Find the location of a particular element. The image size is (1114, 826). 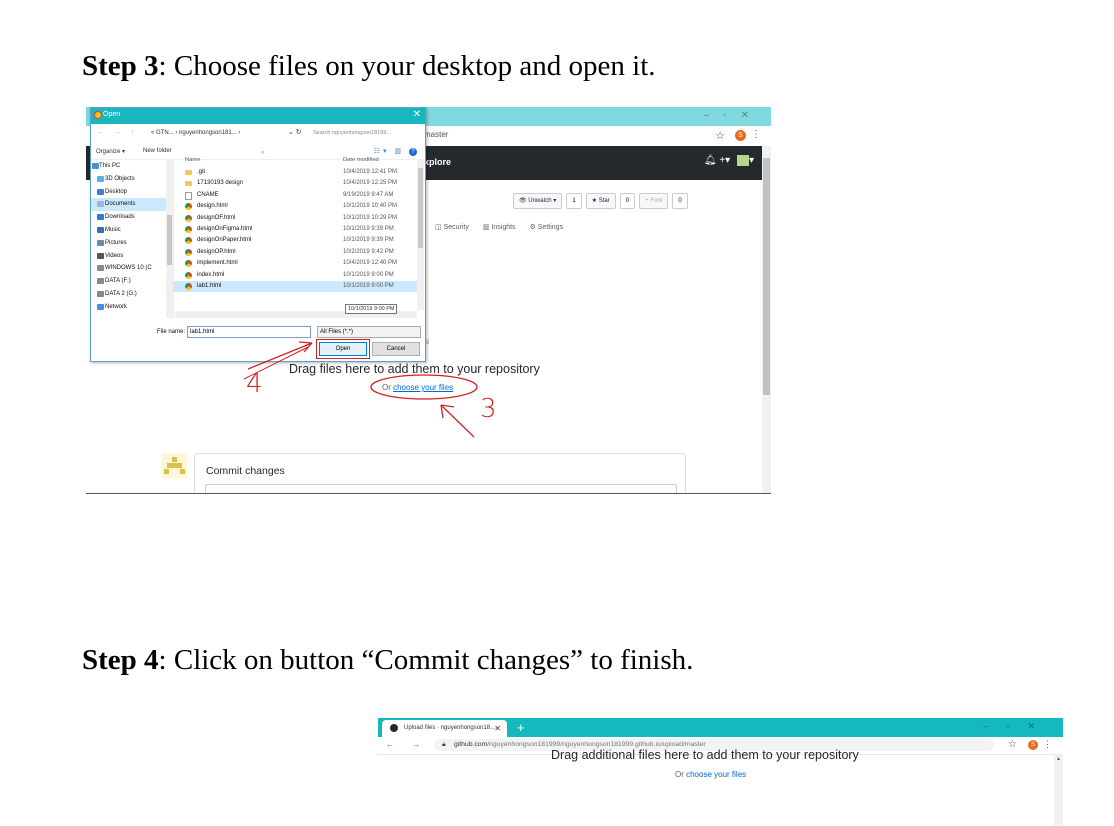

file-date: 10/1/2019 10:29 PM is located at coordinates (370, 217).